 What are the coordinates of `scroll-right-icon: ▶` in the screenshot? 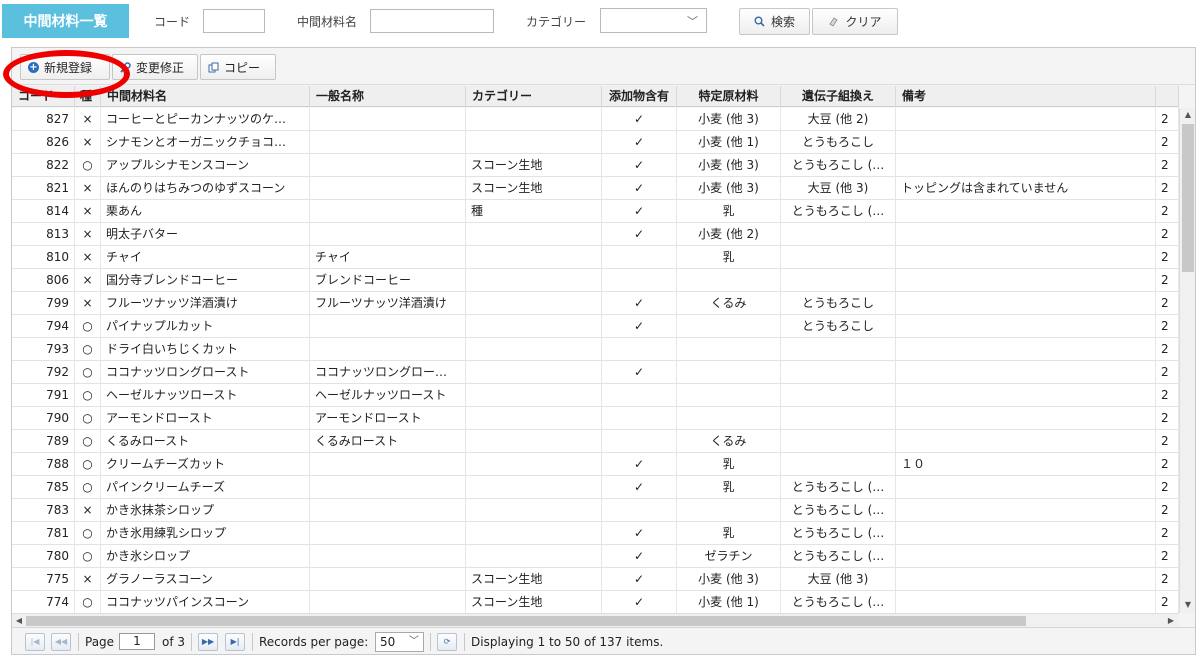 It's located at (1171, 621).